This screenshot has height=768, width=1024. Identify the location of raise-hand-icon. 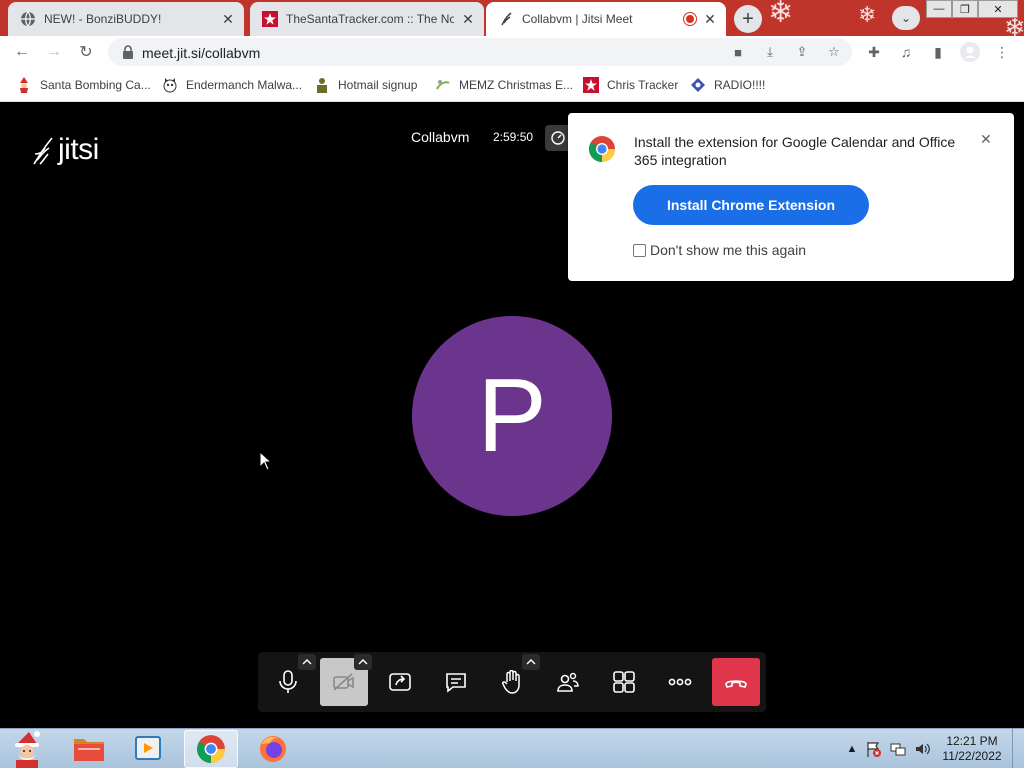
(511, 682).